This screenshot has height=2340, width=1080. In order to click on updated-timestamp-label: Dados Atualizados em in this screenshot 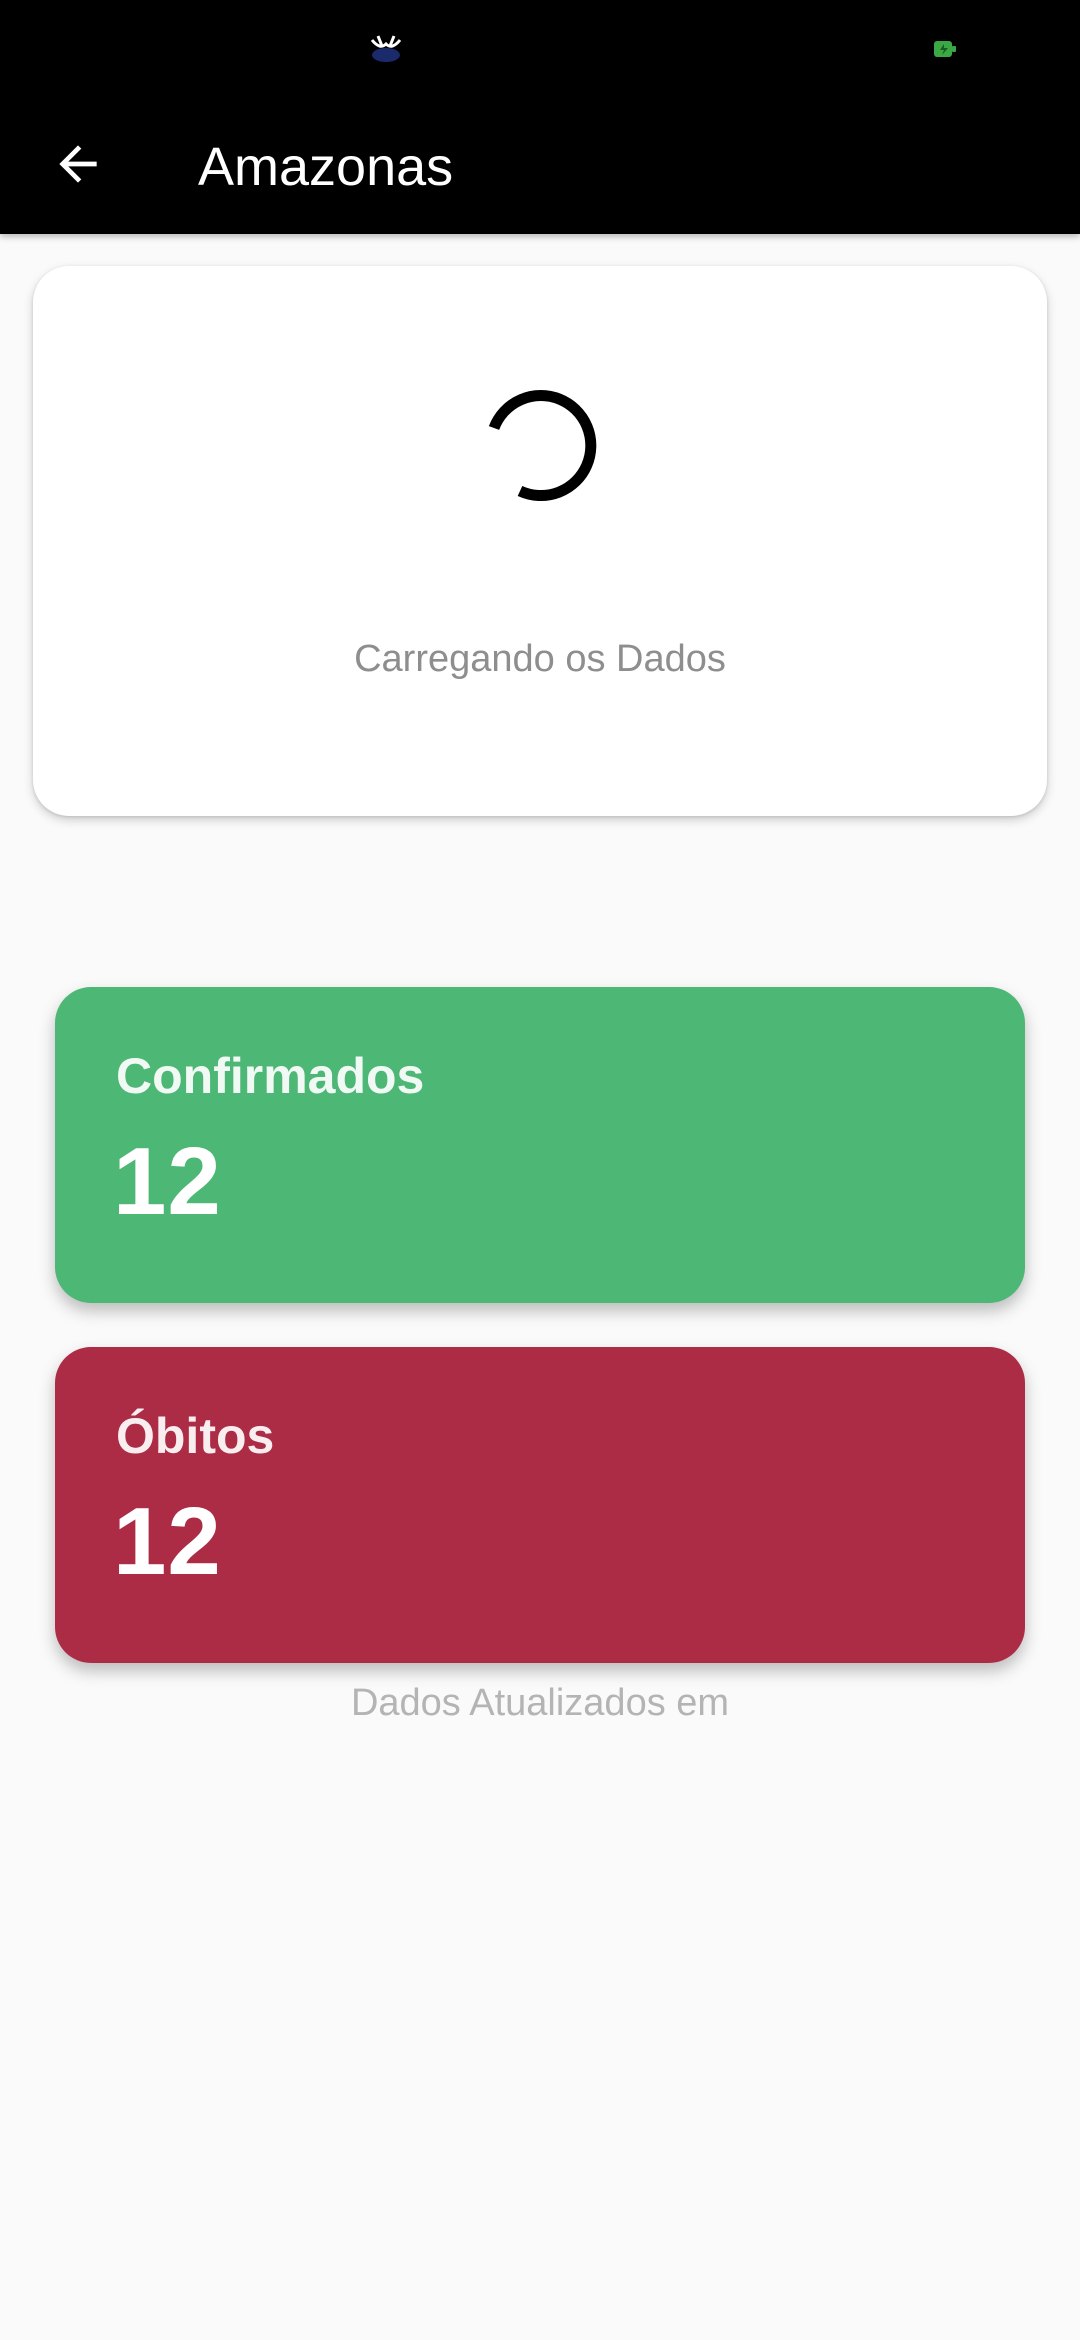, I will do `click(540, 1703)`.